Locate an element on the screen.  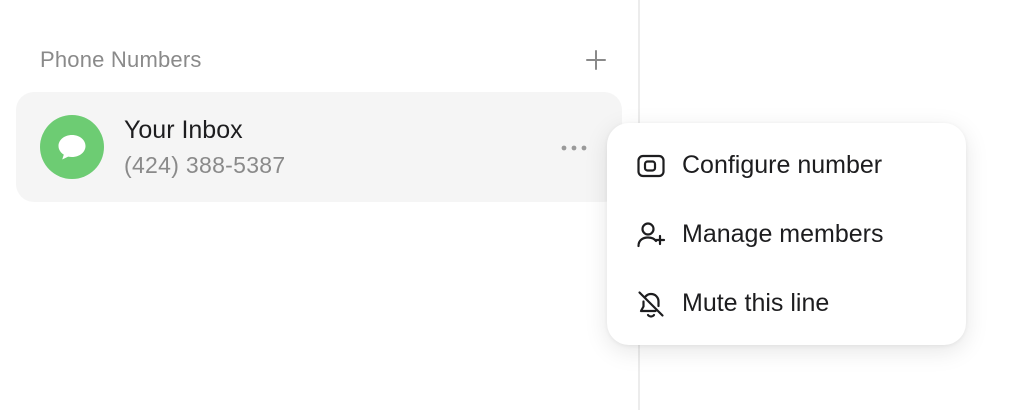
inbox-phone-number: (424) 388-5387 is located at coordinates (205, 165).